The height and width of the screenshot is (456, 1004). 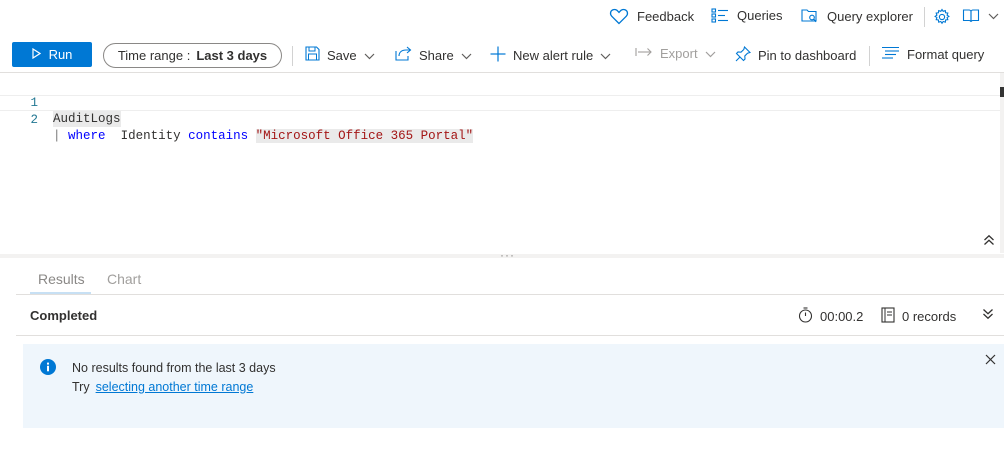 I want to click on topbar-divider, so click(x=924, y=17).